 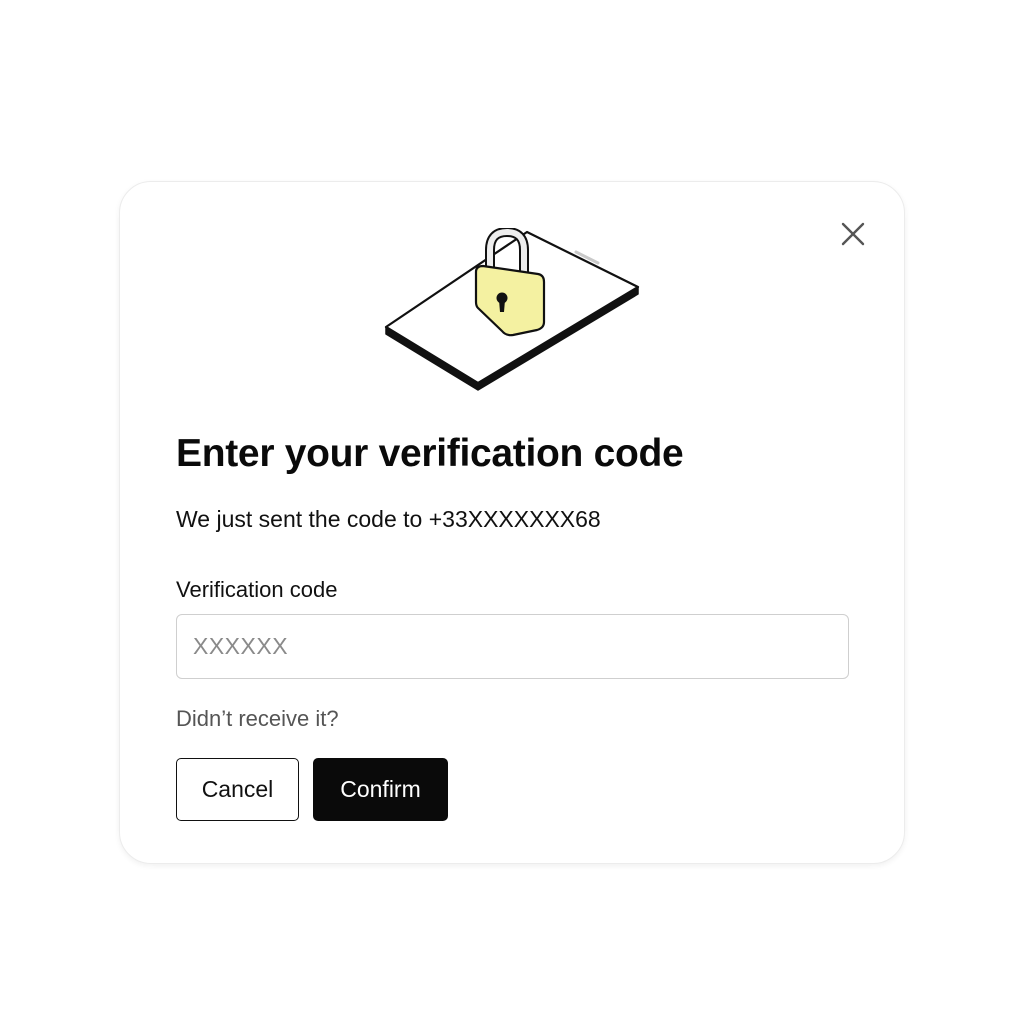 I want to click on verification-code-label: Verification code, so click(x=257, y=589).